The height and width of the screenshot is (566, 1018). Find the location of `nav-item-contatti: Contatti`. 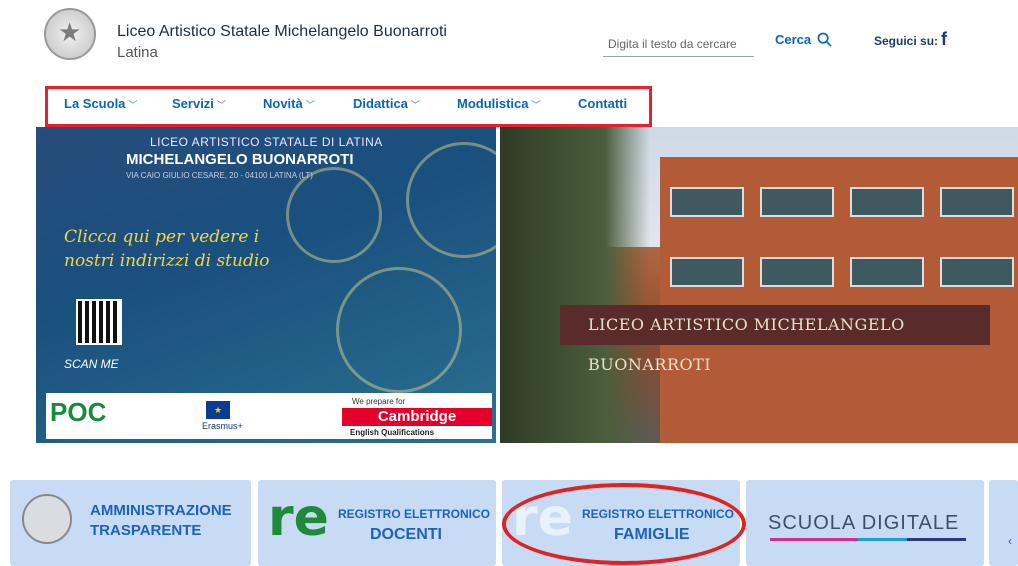

nav-item-contatti: Contatti is located at coordinates (602, 103).